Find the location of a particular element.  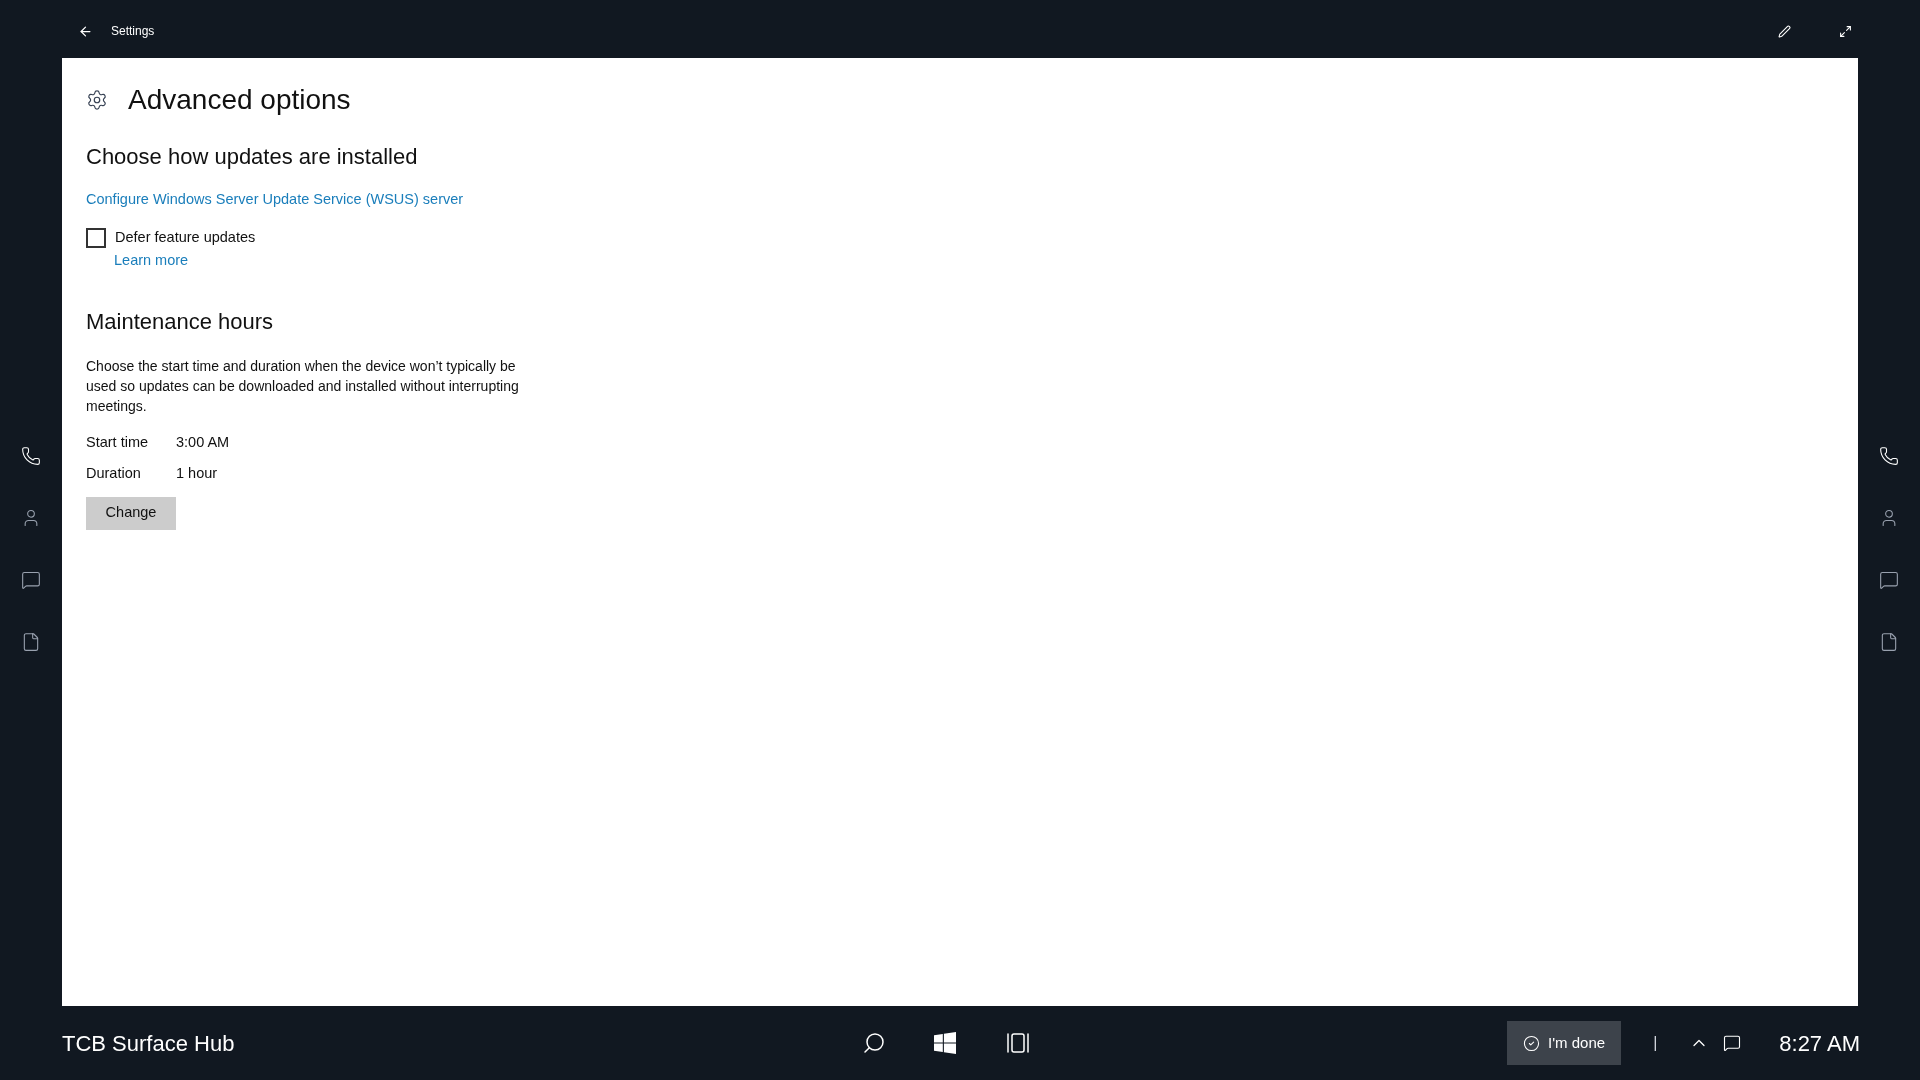

description-text: Choose the start time and duration when the device won’t typically be used so updates can be downloaded and installed without interrupting meetings. is located at coordinates (303, 387).